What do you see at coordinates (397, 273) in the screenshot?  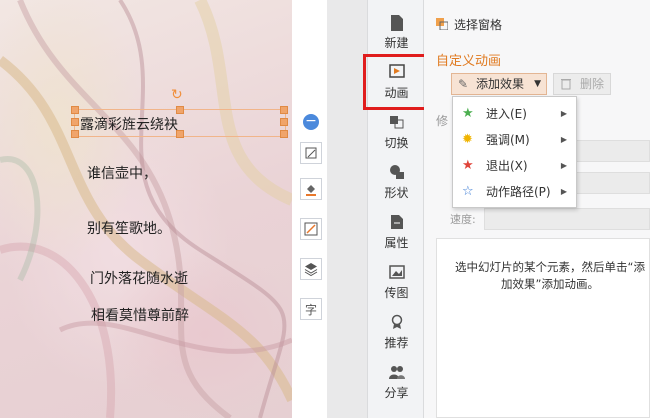 I see `upload-image-icon` at bounding box center [397, 273].